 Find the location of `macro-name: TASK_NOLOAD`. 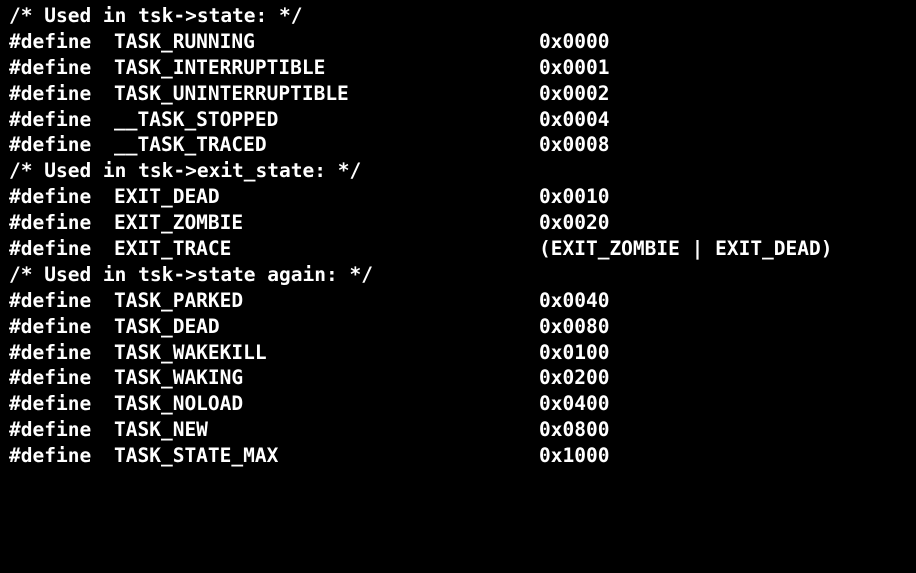

macro-name: TASK_NOLOAD is located at coordinates (179, 404).